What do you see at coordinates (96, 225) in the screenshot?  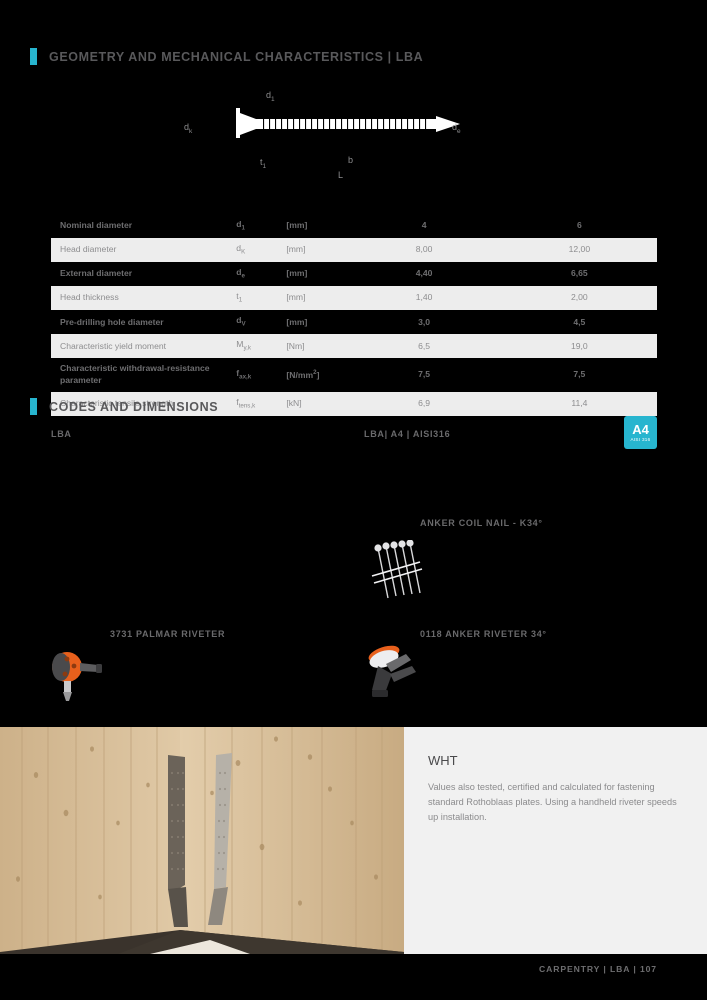 I see `spec-row-name: Nominal diameter` at bounding box center [96, 225].